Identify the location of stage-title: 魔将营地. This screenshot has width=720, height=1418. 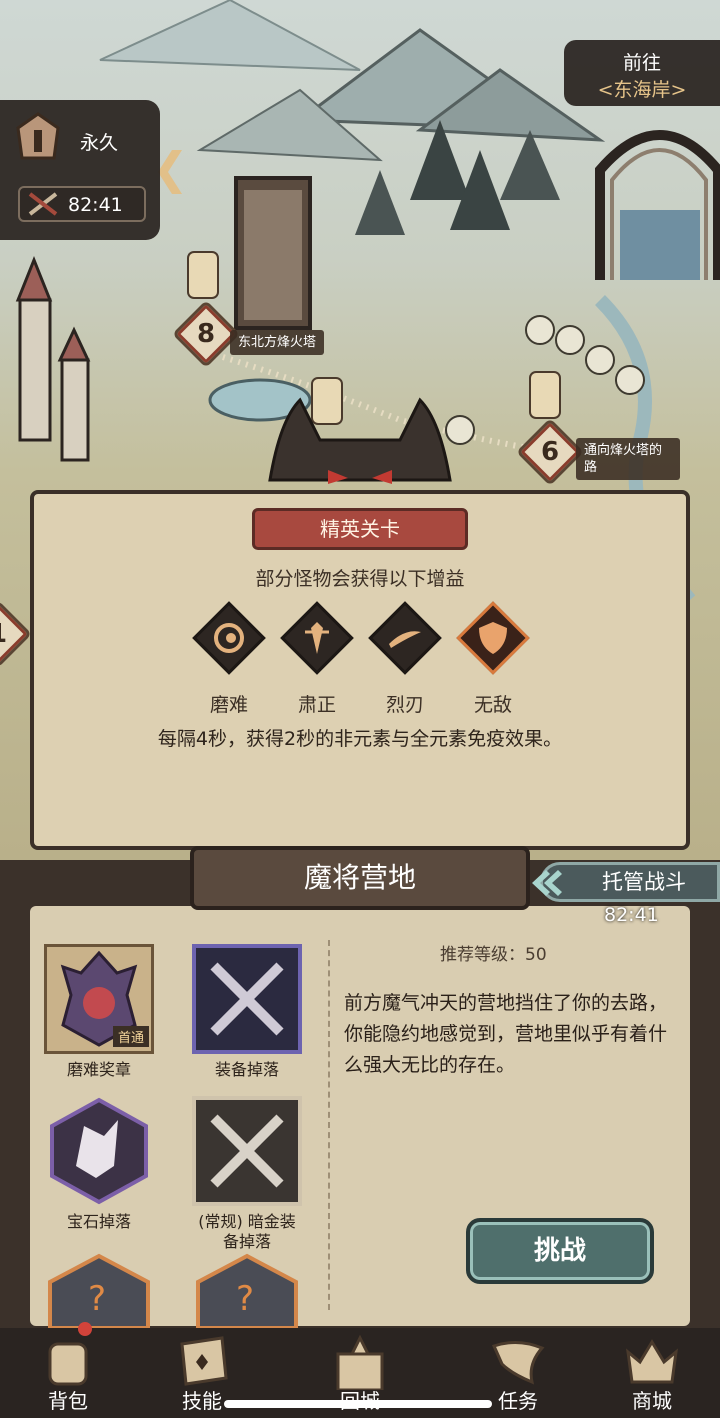
(360, 878).